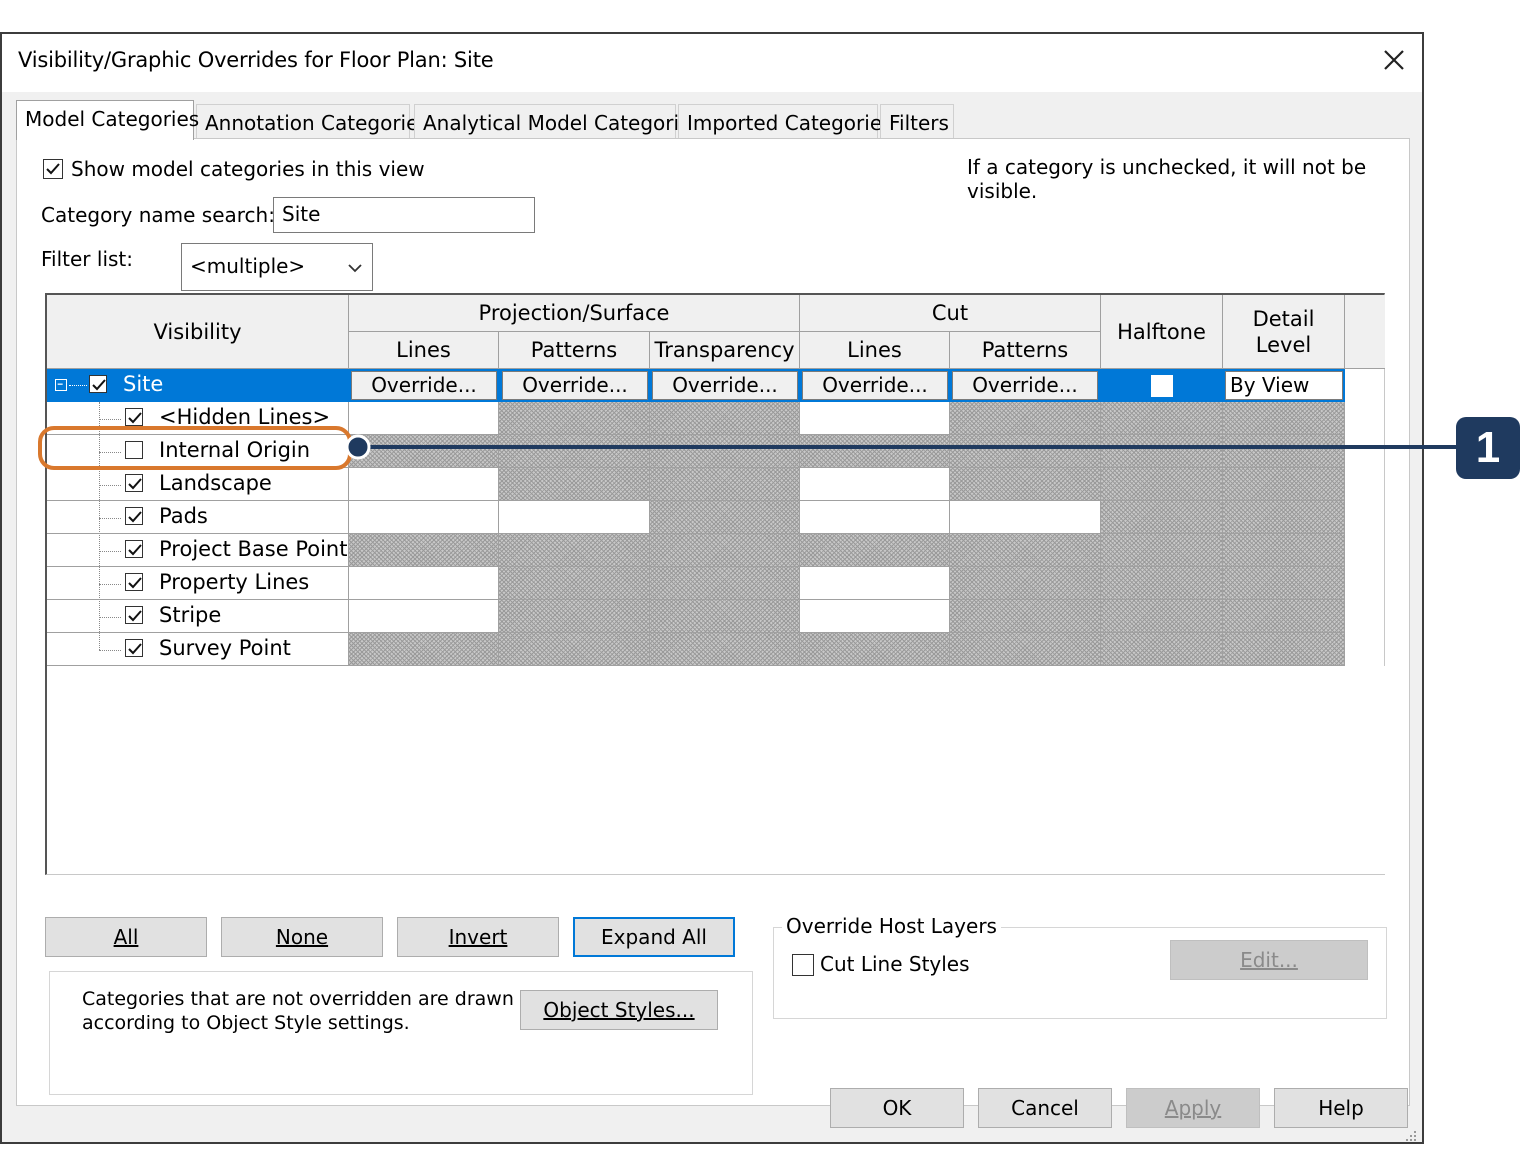  What do you see at coordinates (1045, 1108) in the screenshot?
I see `cancel-button: Cancel` at bounding box center [1045, 1108].